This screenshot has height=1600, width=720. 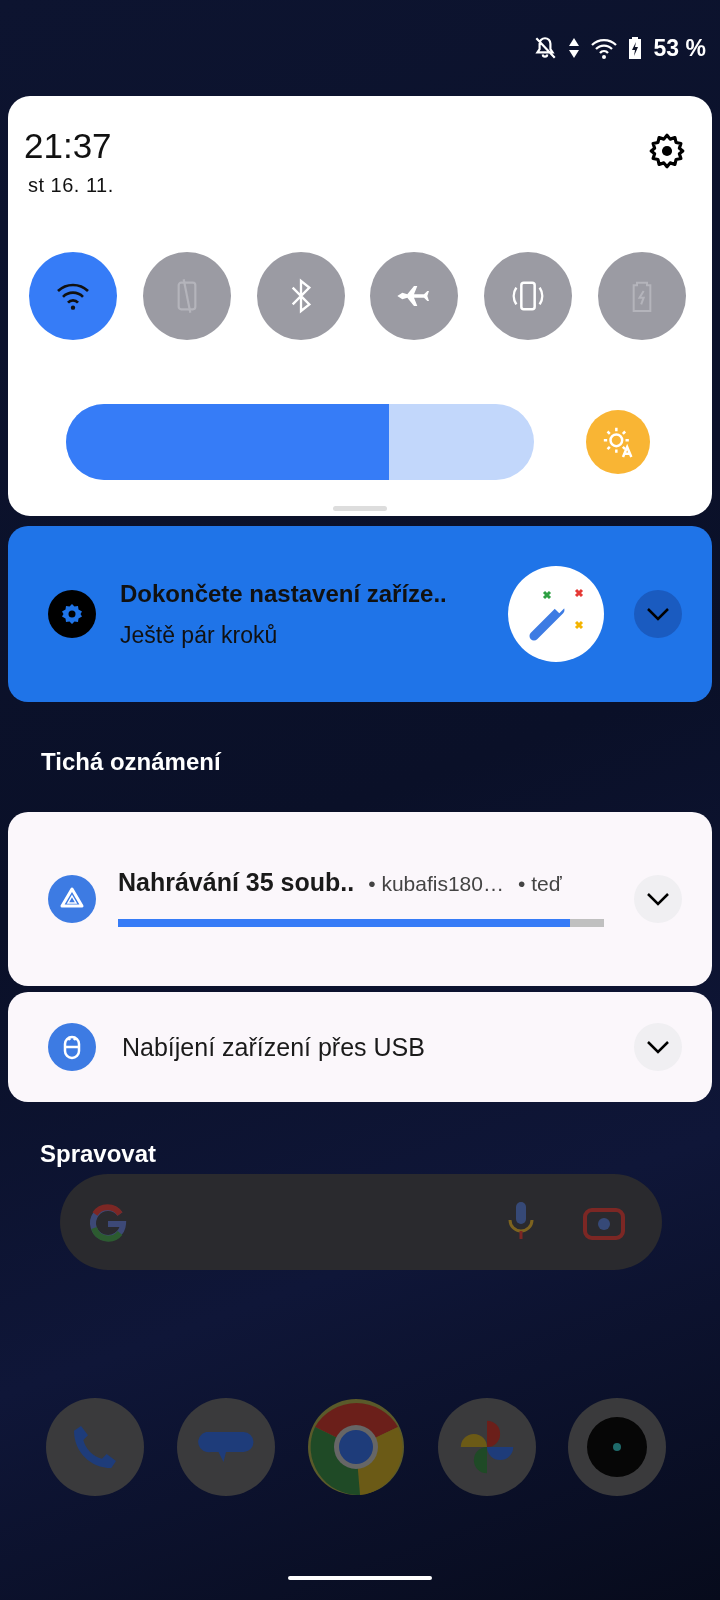 I want to click on battery-percentage: 53 %, so click(x=679, y=48).